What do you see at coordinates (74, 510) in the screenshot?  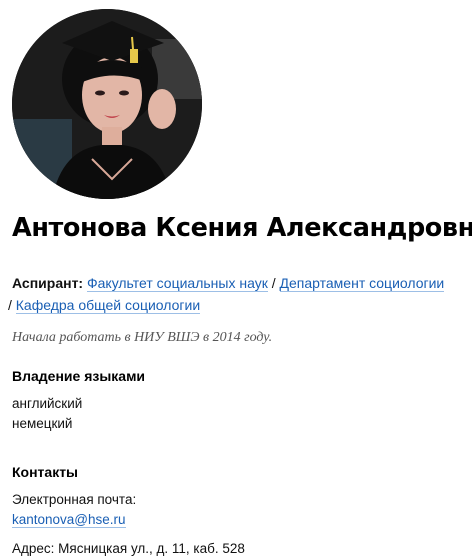 I see `contacts-block: Электронная почта: kantonova@hse.ru` at bounding box center [74, 510].